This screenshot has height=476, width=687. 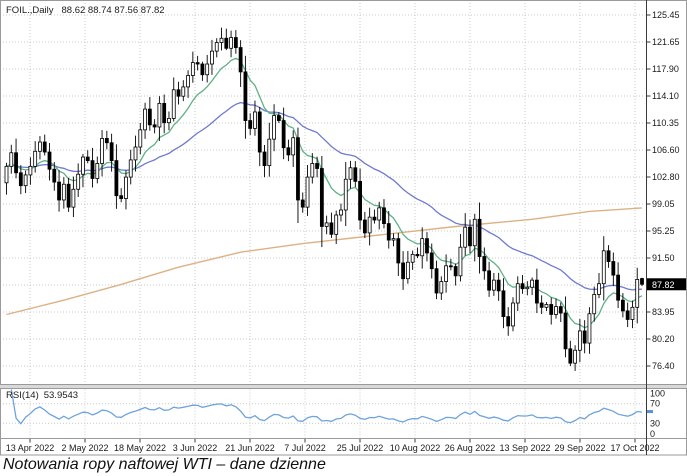 I want to click on date-tick-label: 13 Apr 2022, so click(x=30, y=448).